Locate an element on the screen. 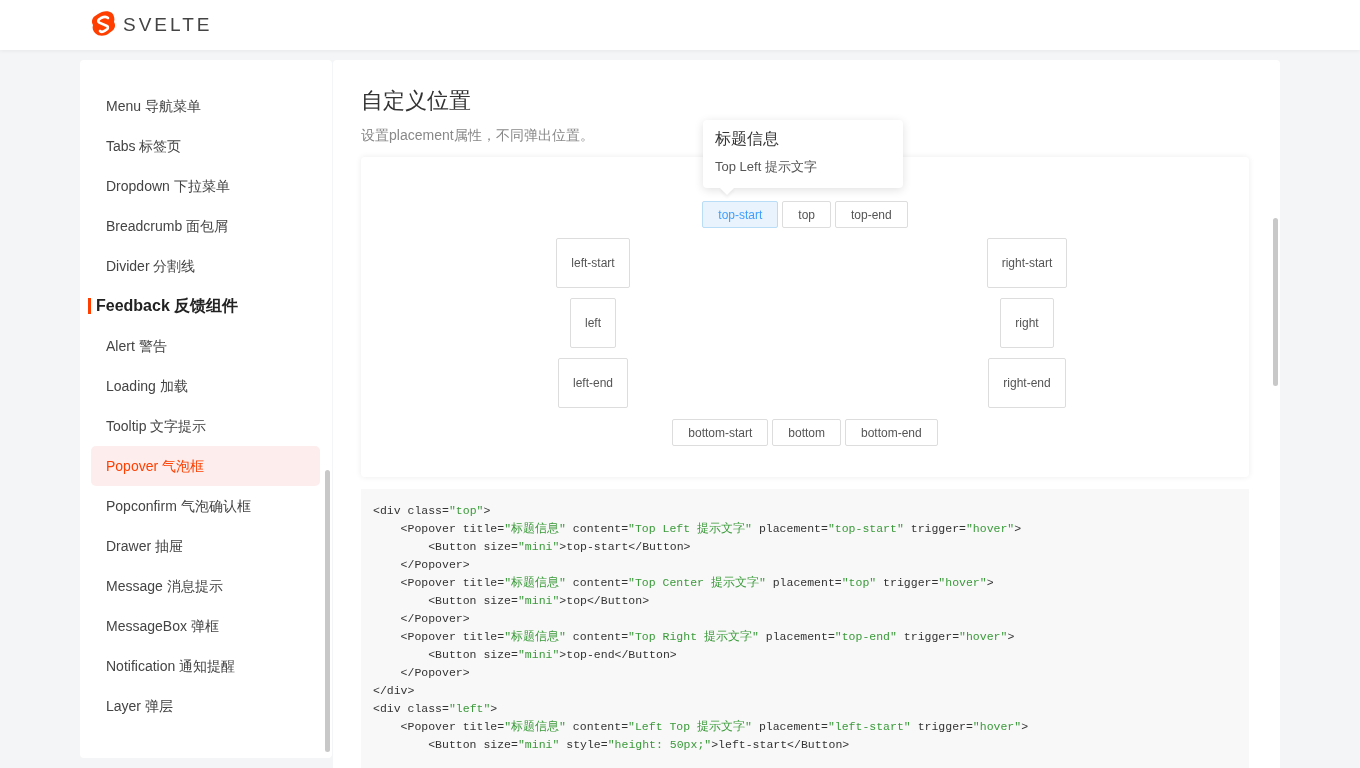  code-line: <Button size="mini">top-end</Button> is located at coordinates (552, 655).